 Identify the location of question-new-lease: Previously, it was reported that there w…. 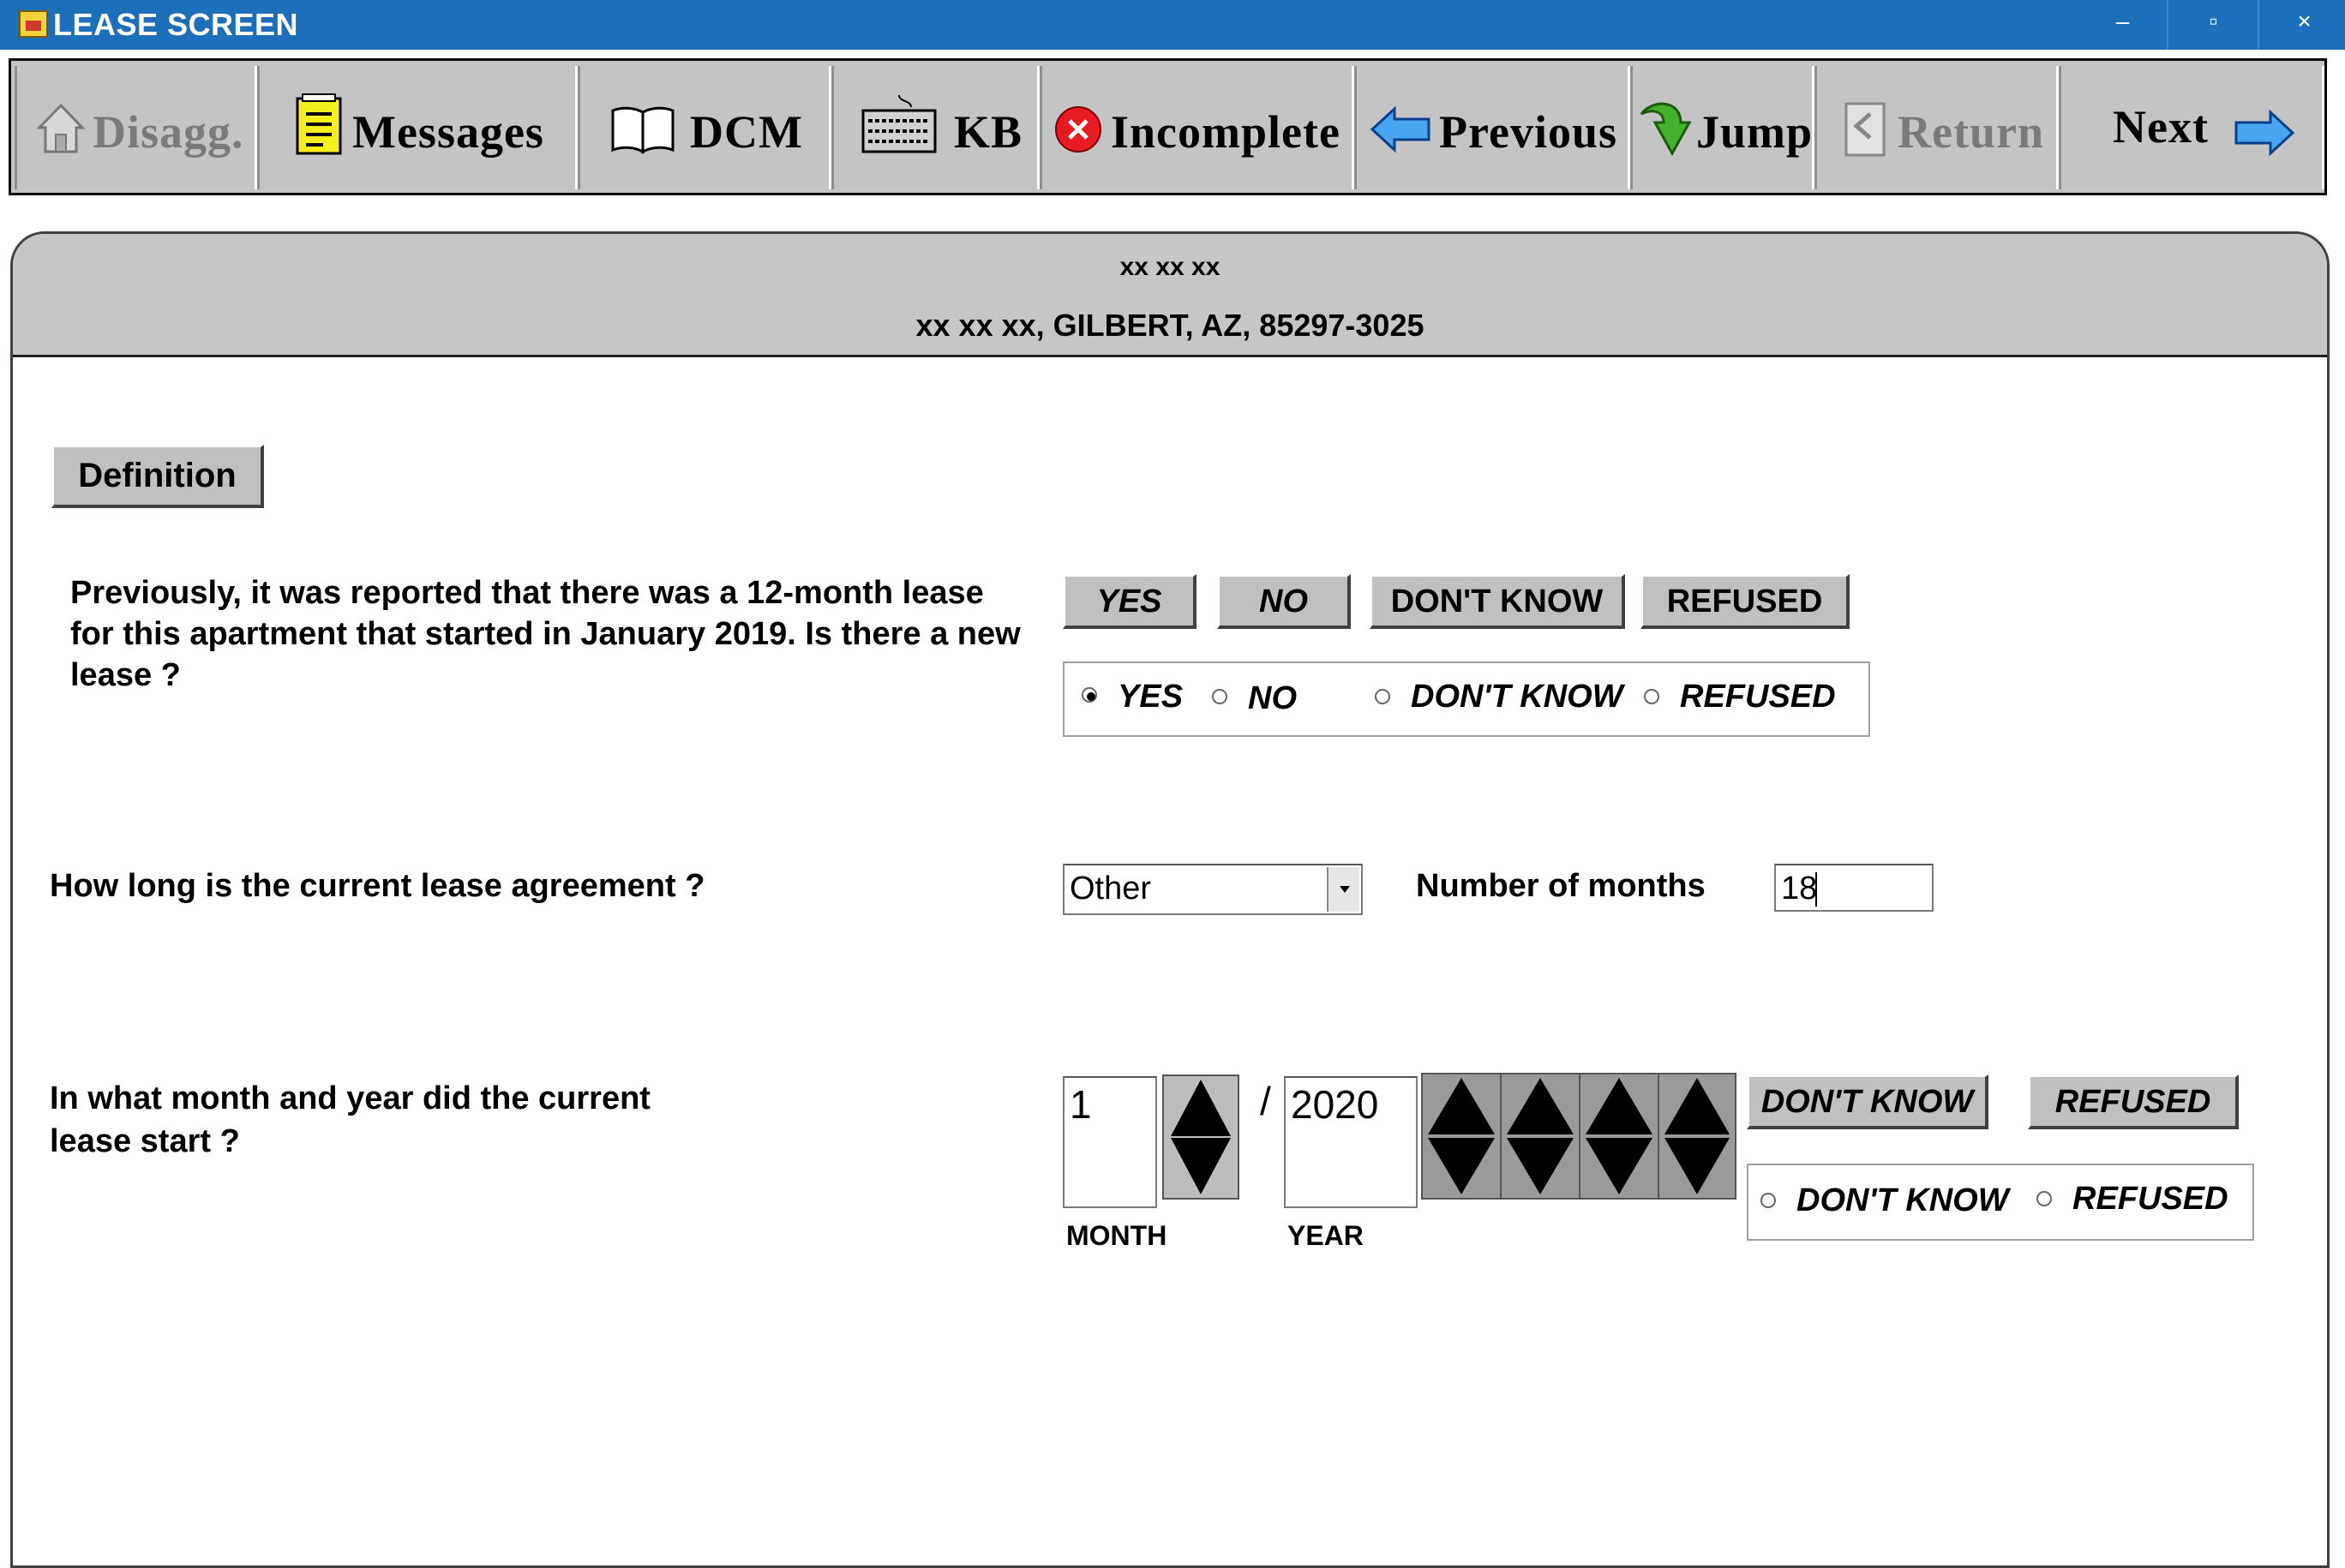
(545, 634).